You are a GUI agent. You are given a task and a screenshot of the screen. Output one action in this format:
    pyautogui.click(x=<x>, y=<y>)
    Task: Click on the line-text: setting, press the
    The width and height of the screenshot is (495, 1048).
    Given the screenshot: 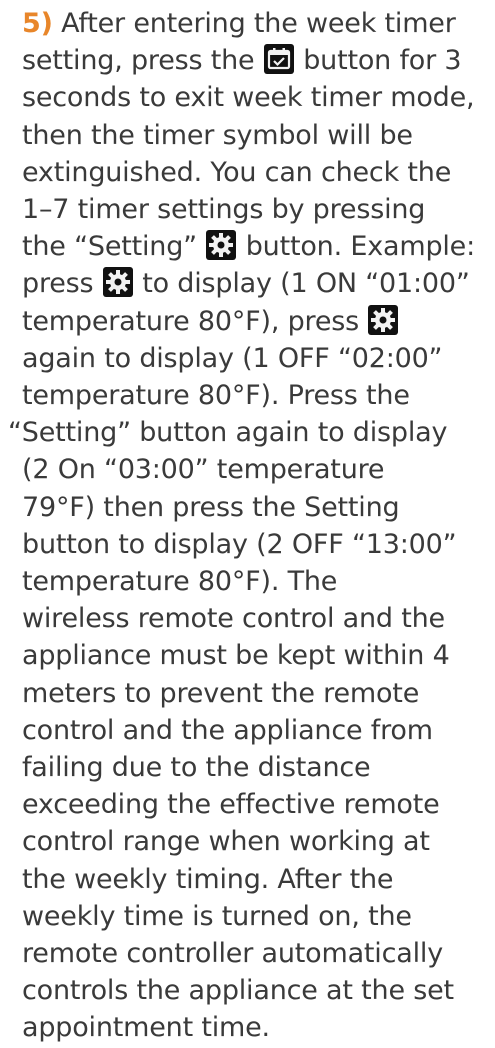 What is the action you would take?
    pyautogui.click(x=138, y=61)
    